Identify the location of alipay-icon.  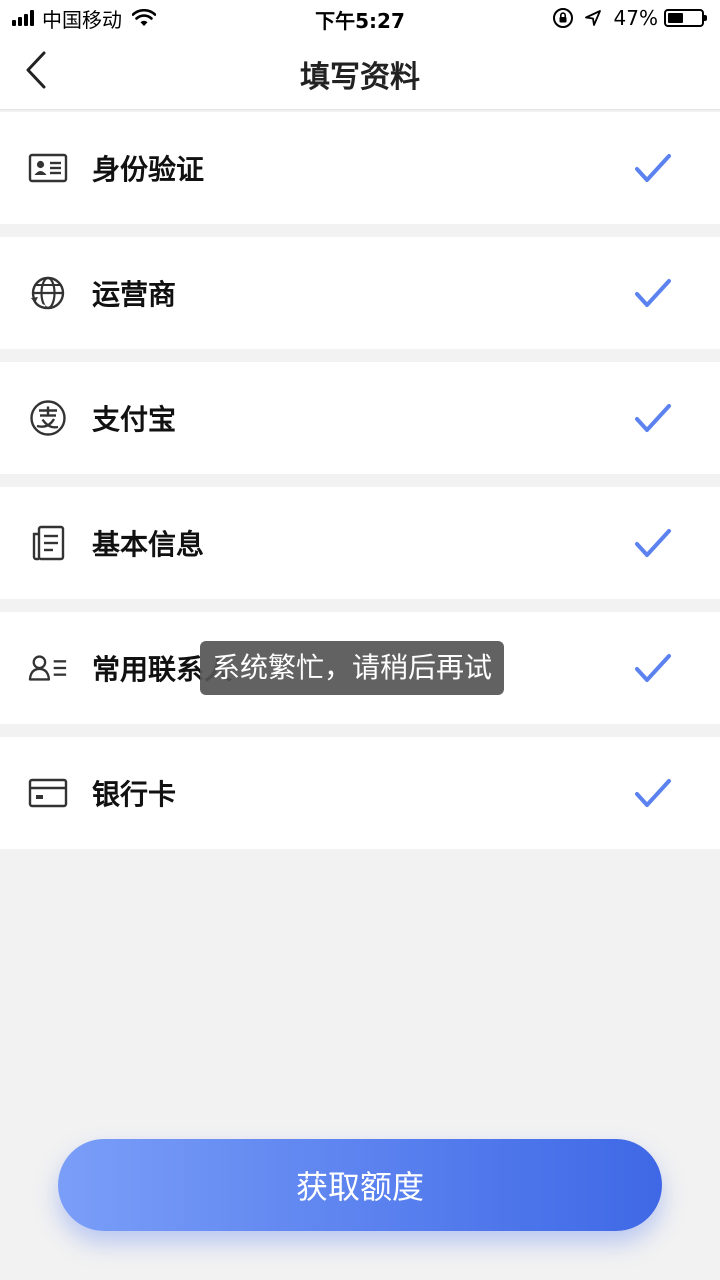
(48, 418).